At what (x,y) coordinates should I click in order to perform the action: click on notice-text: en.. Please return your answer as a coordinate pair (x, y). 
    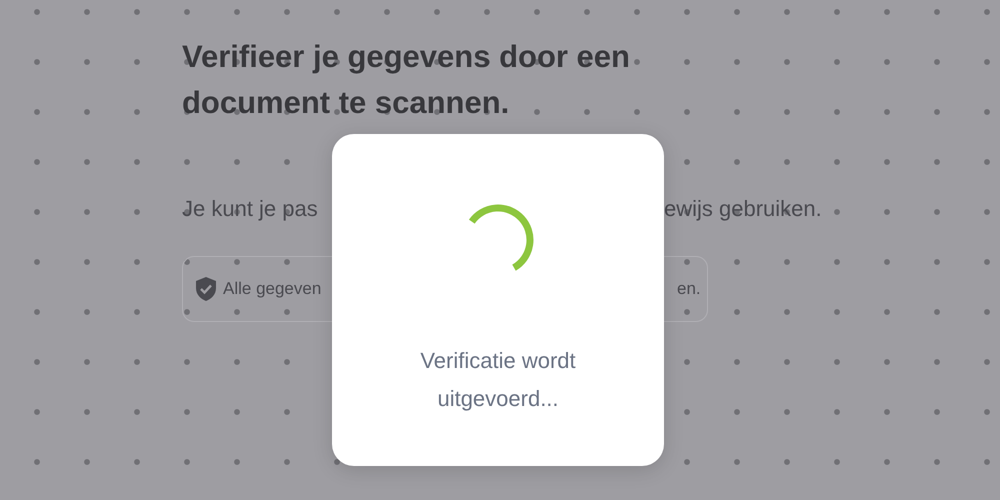
    Looking at the image, I should click on (689, 289).